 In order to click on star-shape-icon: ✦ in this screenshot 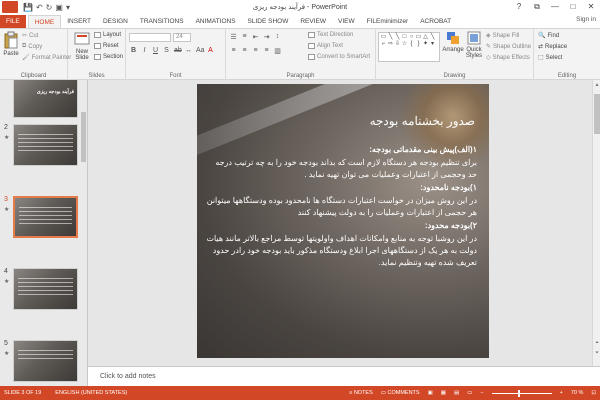, I will do `click(425, 44)`.